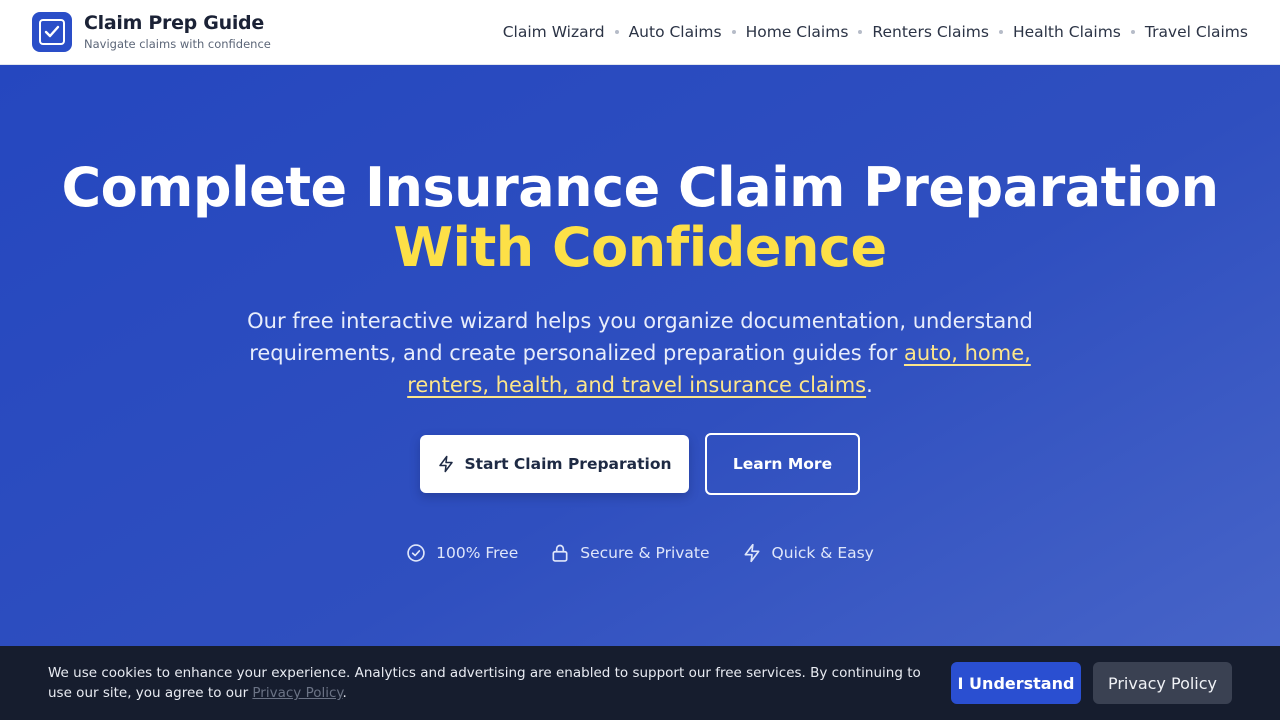 This screenshot has height=720, width=1280. I want to click on i-understand-label: I Understand, so click(1016, 683).